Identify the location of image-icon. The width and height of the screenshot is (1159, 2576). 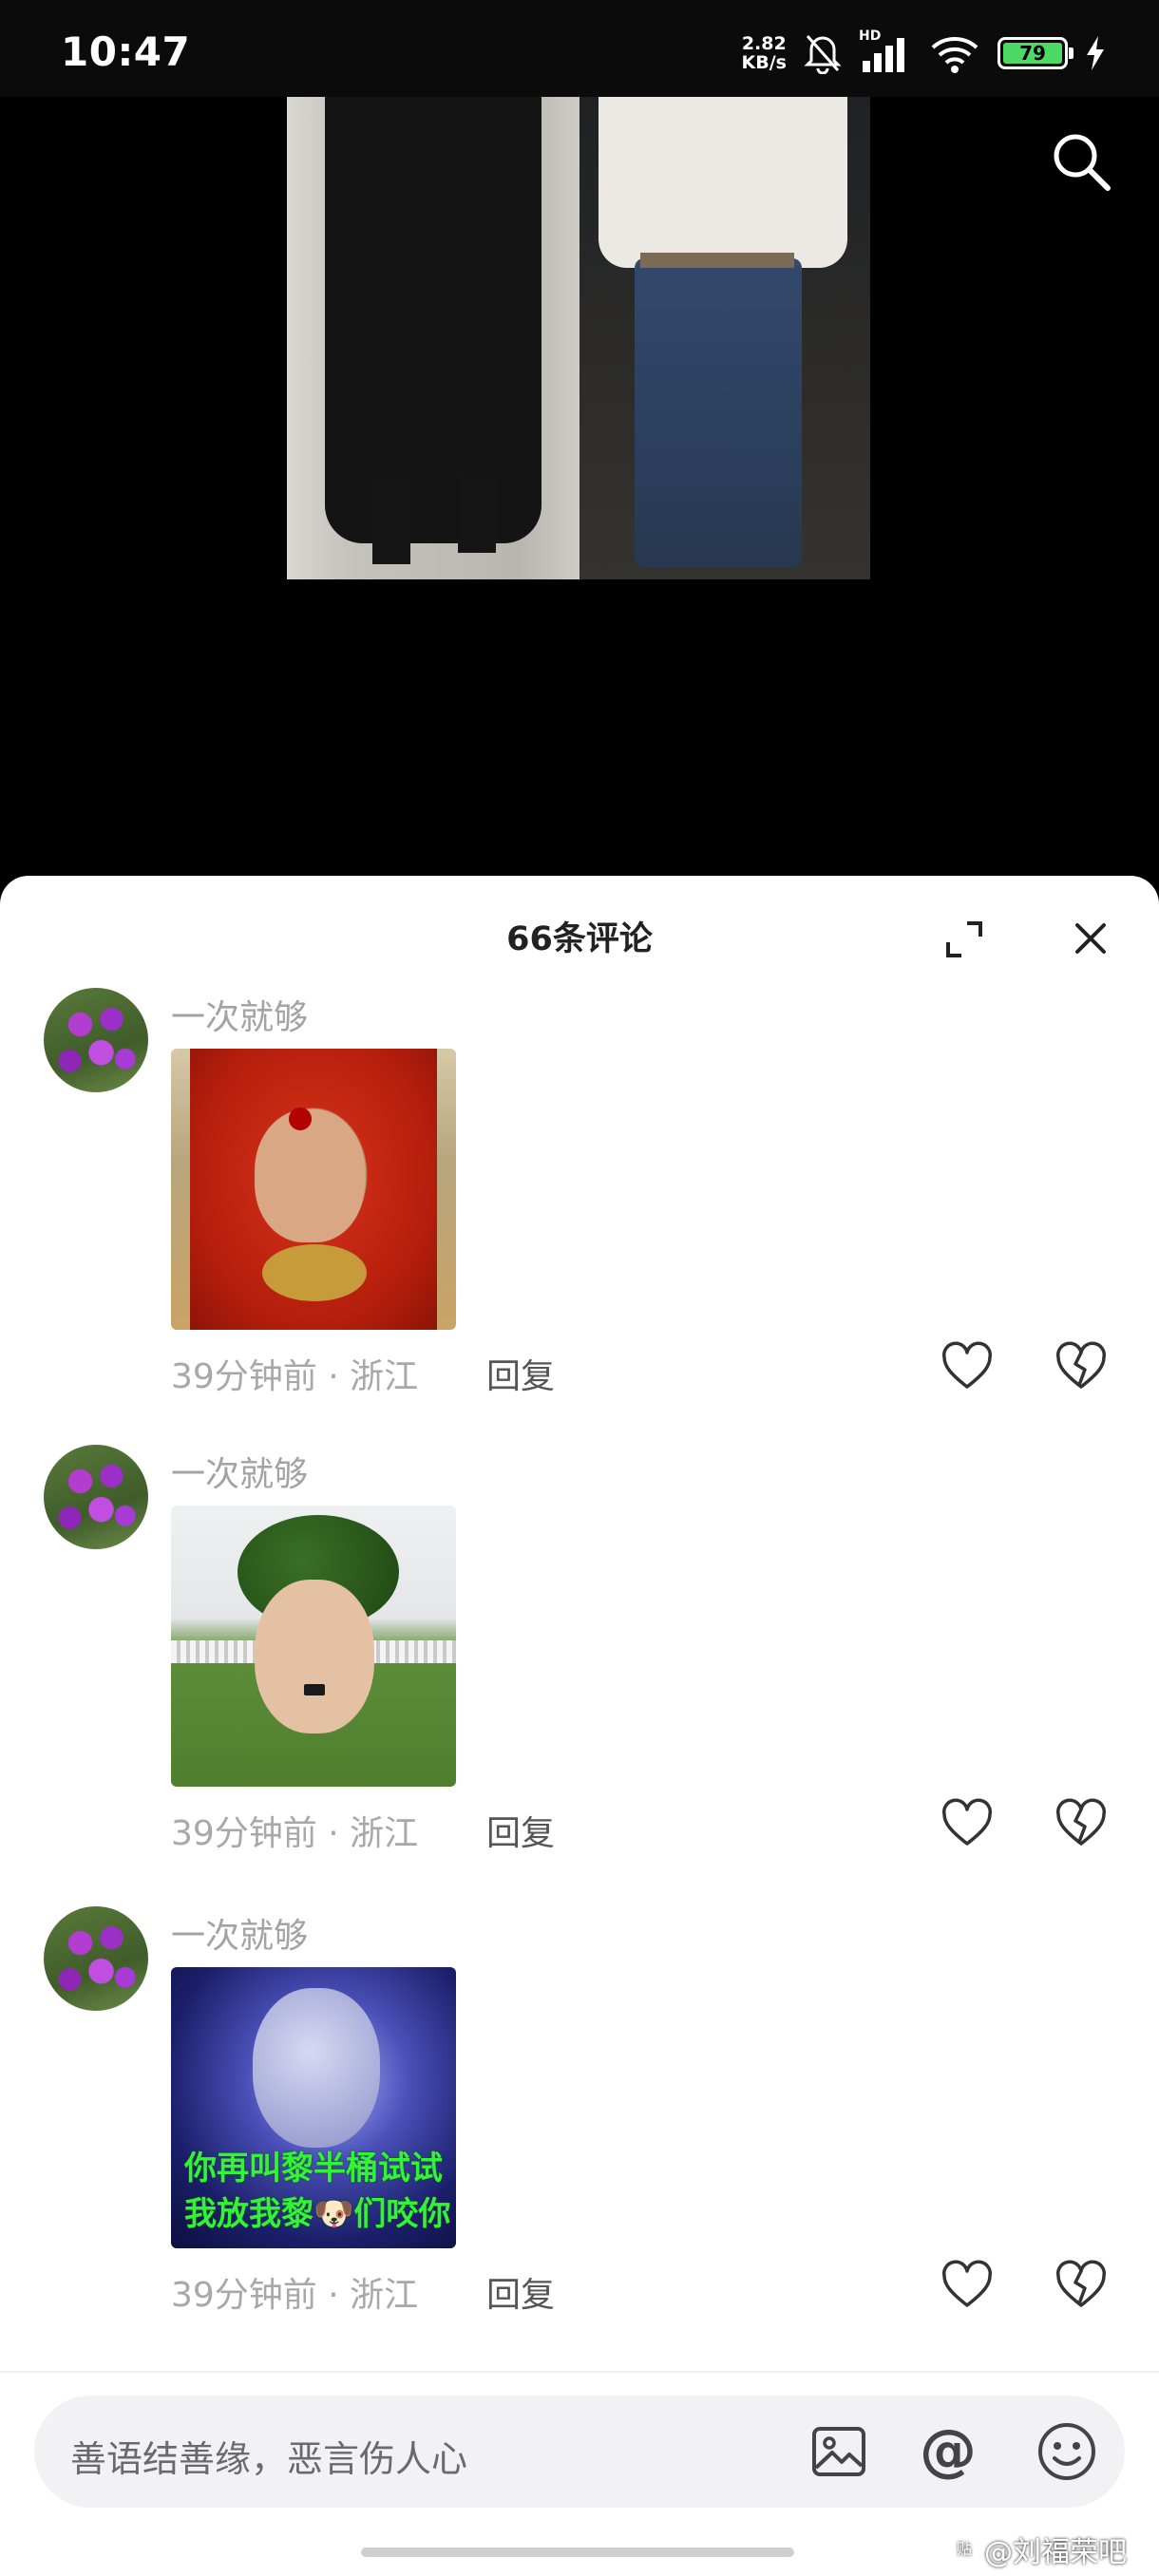
(838, 2451).